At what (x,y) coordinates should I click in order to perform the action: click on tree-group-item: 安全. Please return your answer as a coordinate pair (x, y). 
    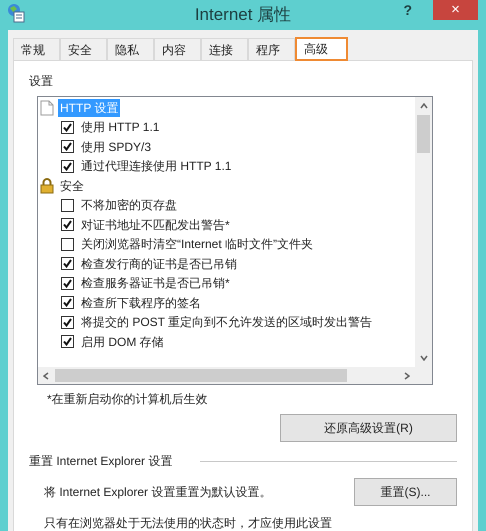
    Looking at the image, I should click on (72, 185).